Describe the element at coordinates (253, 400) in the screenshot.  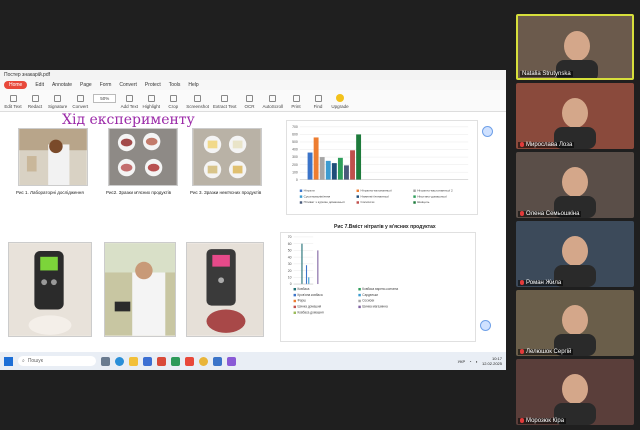
I see `video-background-bottom` at that location.